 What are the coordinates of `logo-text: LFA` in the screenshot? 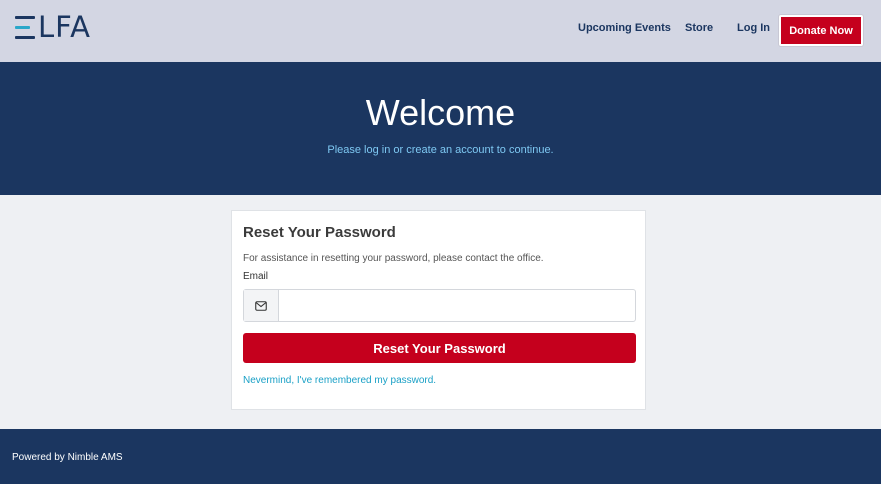 It's located at (65, 27).